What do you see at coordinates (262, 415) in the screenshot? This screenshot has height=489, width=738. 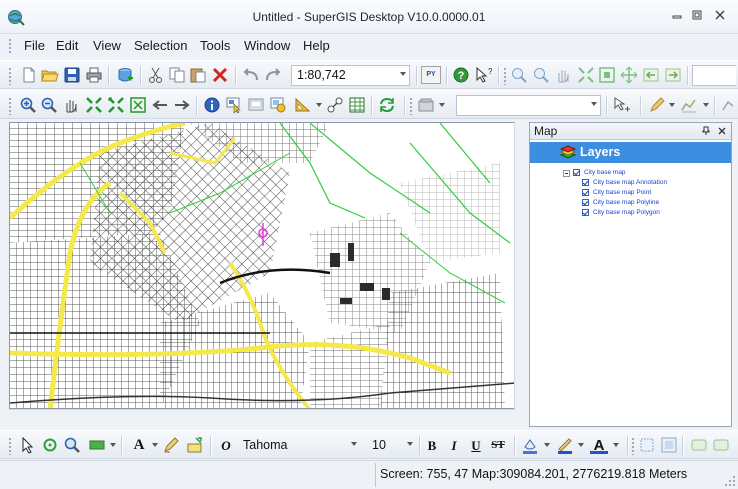 I see `map-horizontal-scrollbar` at bounding box center [262, 415].